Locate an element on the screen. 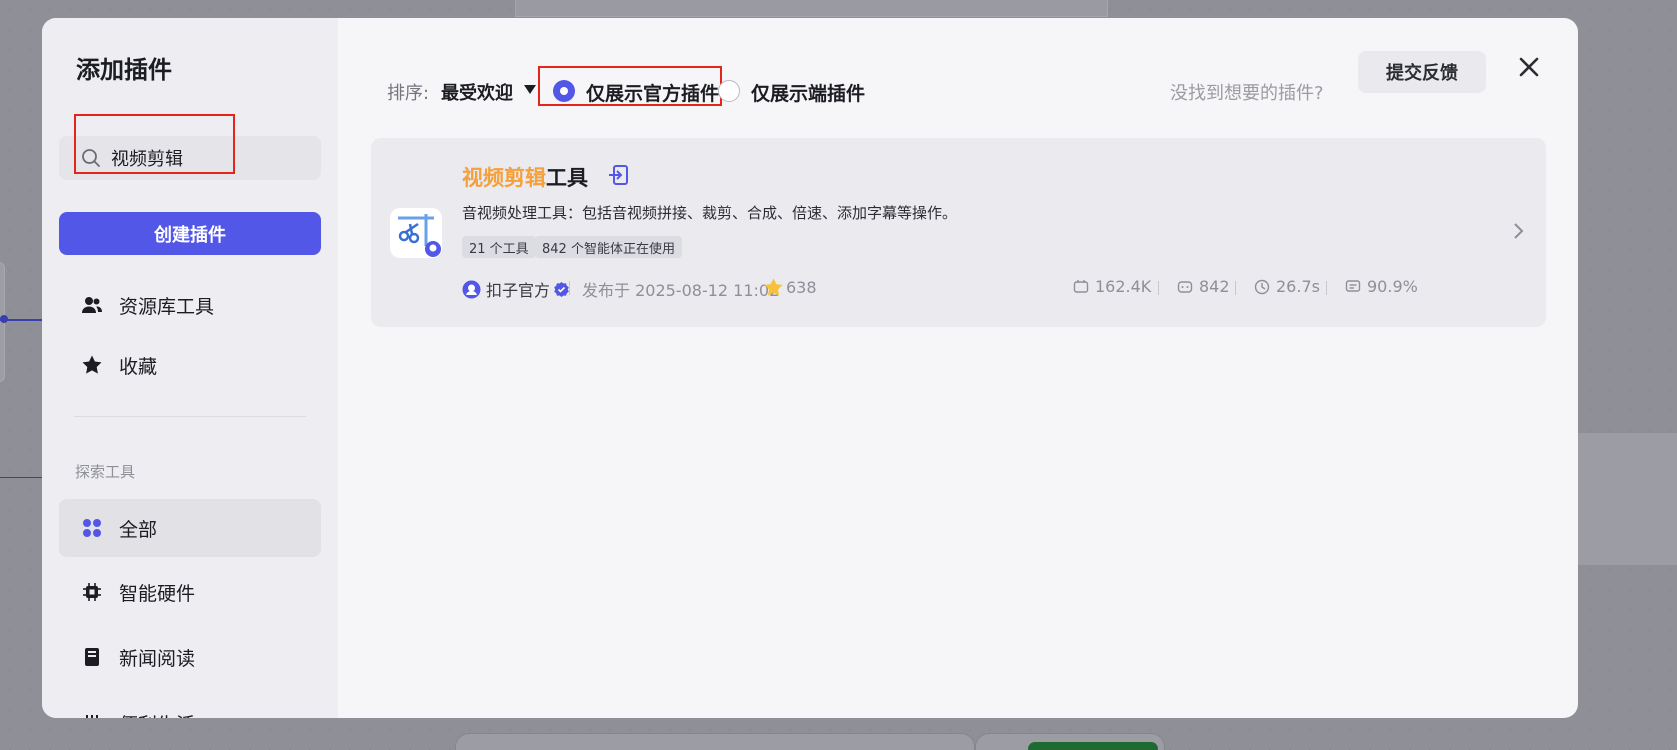 The height and width of the screenshot is (750, 1677). favorite-count-value: 638 is located at coordinates (801, 287).